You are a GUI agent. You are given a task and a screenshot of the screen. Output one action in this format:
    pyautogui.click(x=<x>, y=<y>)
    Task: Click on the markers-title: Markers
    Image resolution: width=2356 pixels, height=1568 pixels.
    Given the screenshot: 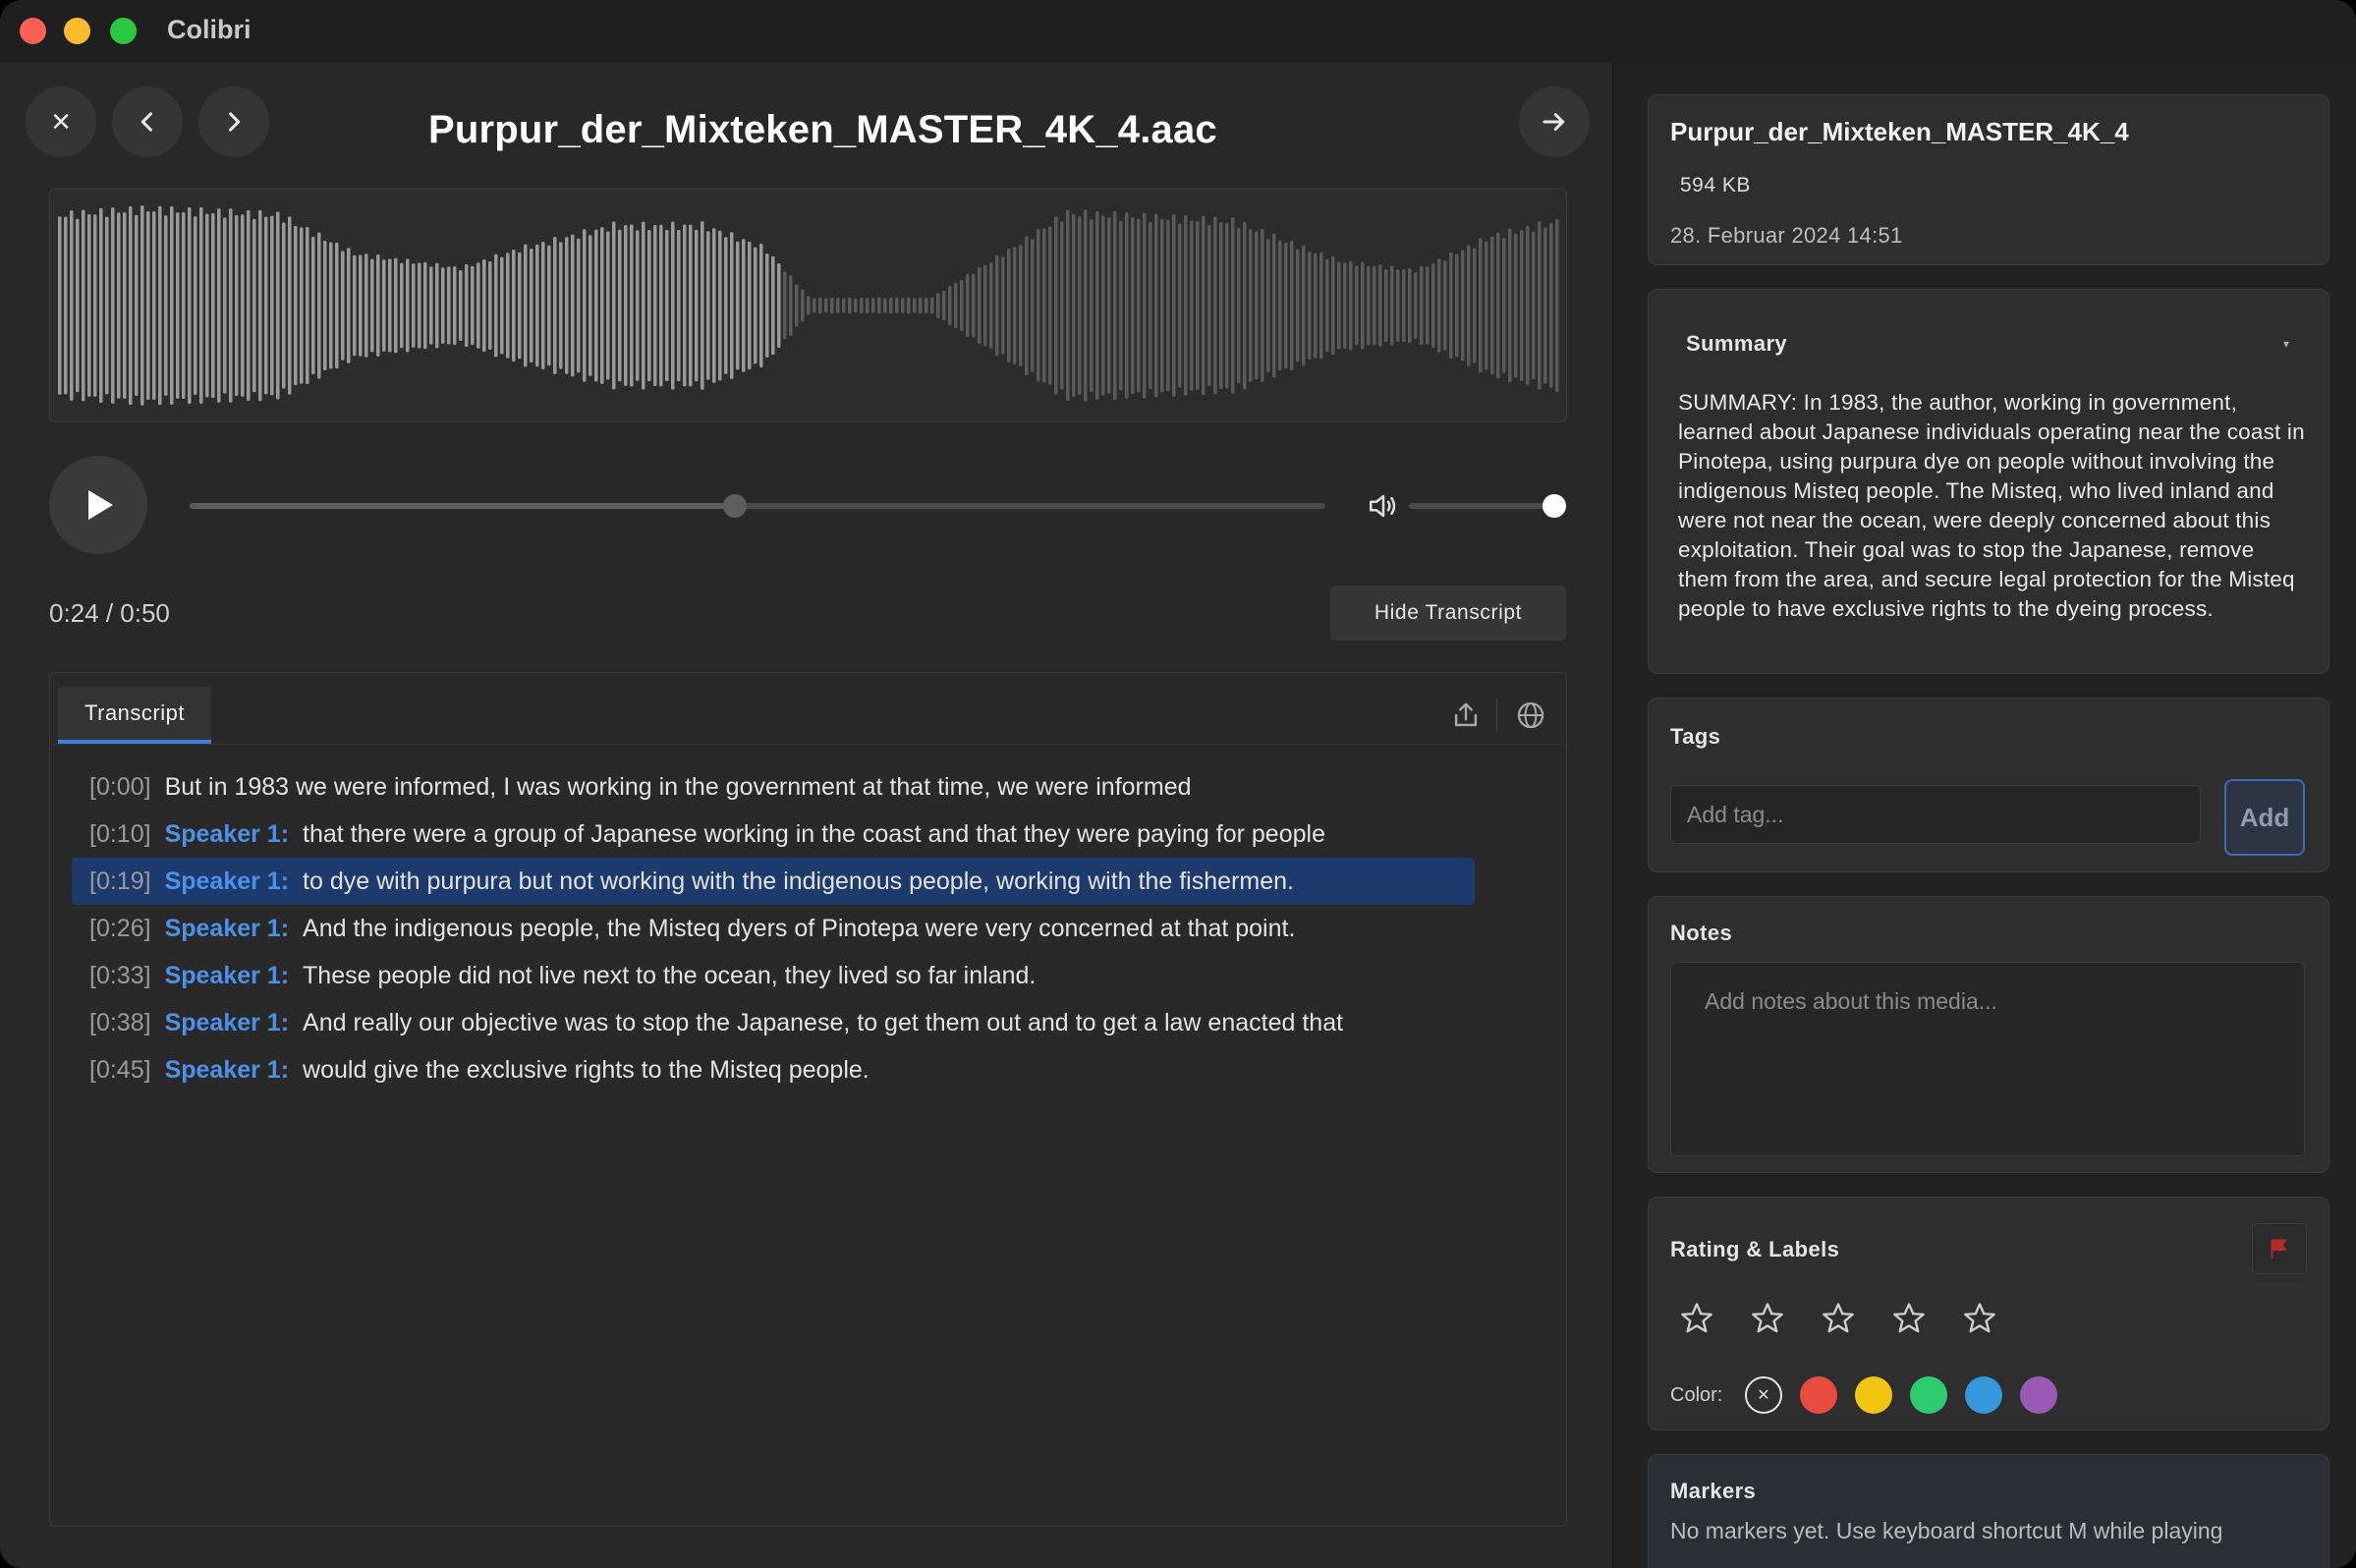 What is the action you would take?
    pyautogui.click(x=1713, y=1491)
    